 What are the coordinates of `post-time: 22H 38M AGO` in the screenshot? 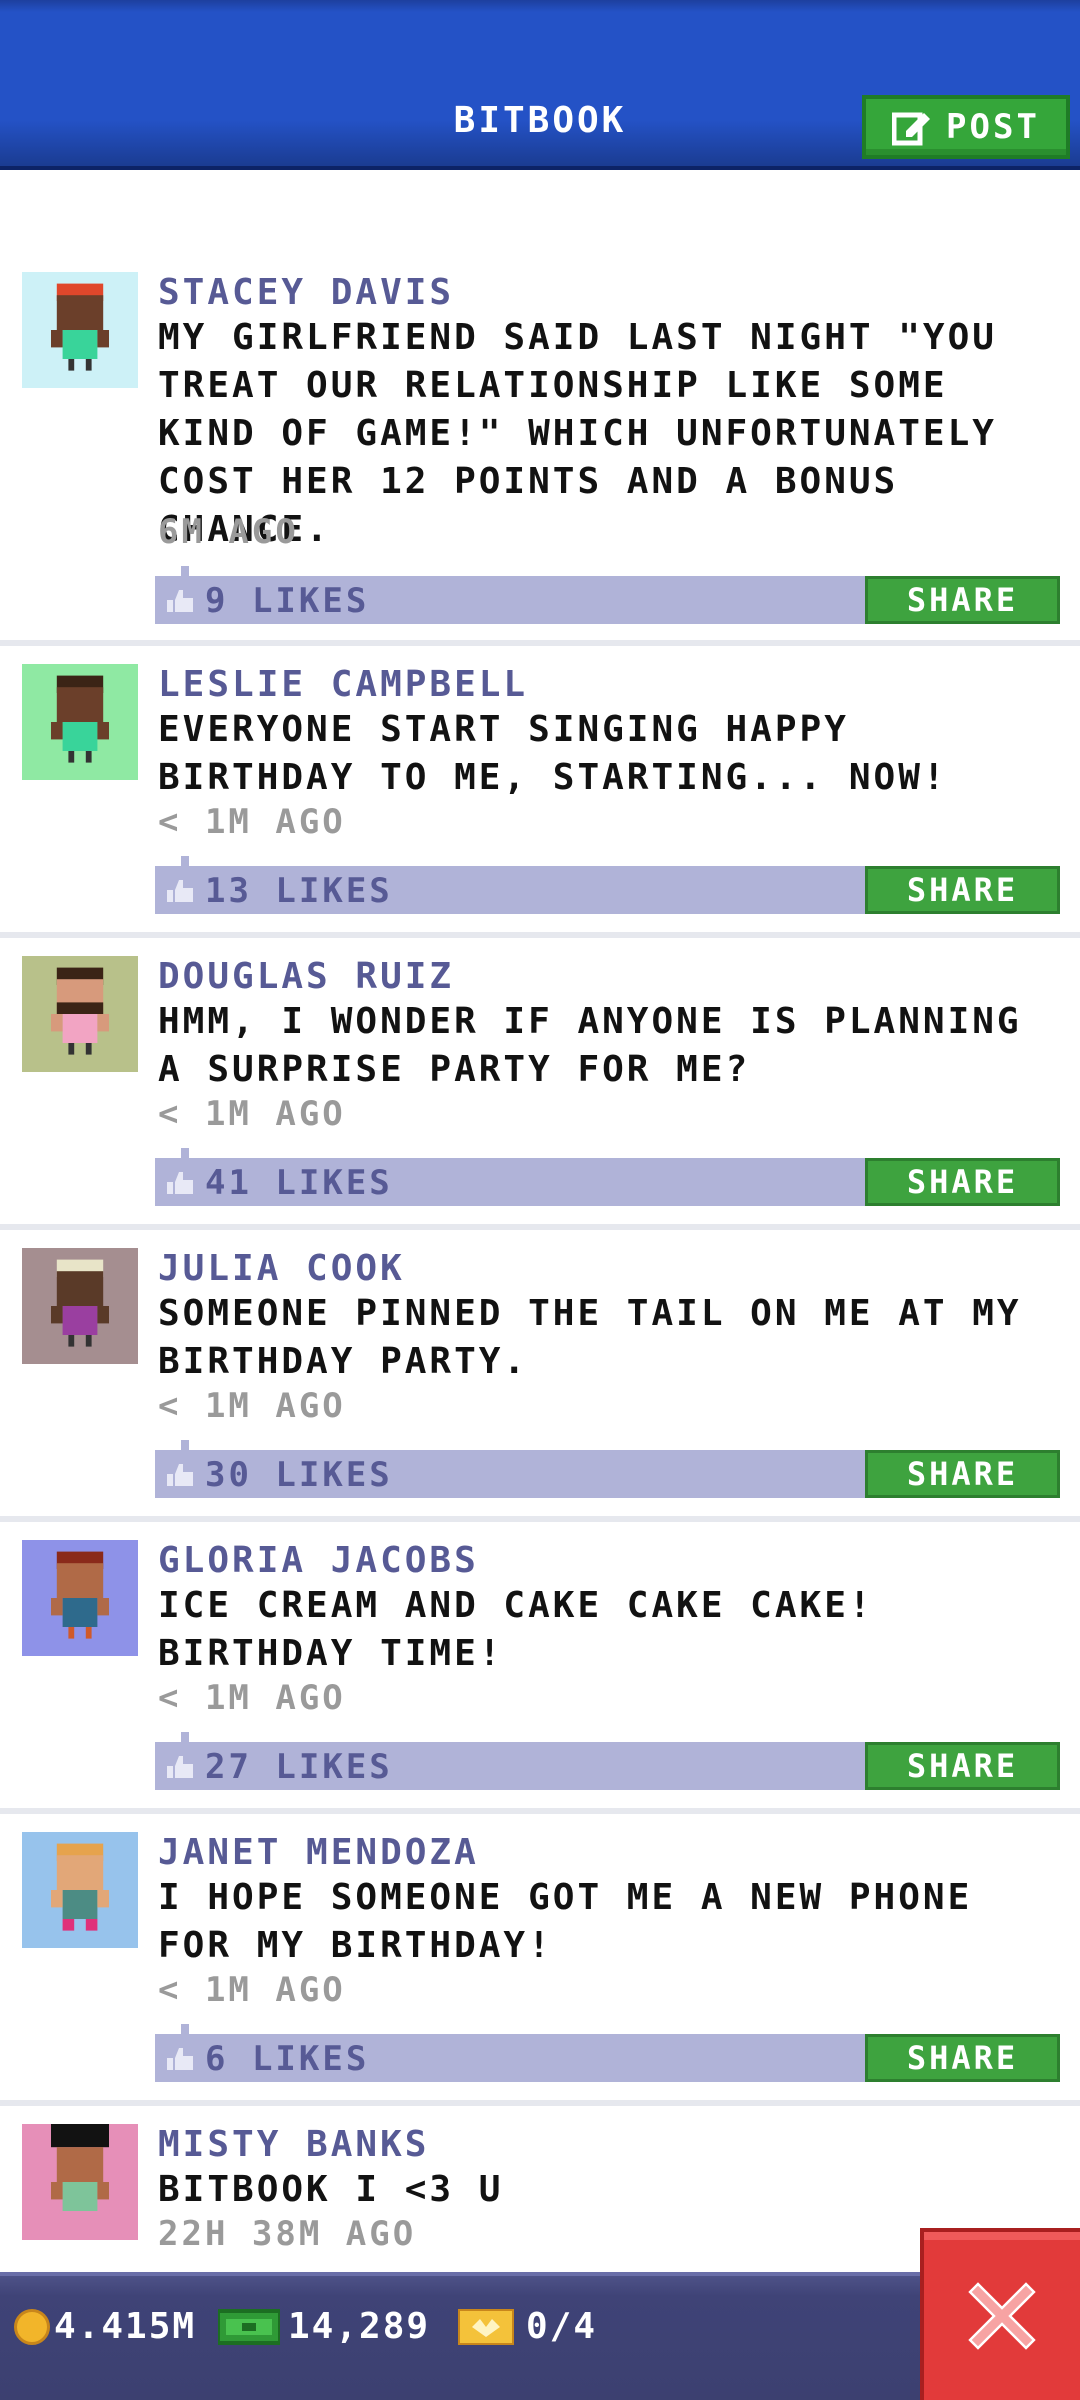 It's located at (287, 2234).